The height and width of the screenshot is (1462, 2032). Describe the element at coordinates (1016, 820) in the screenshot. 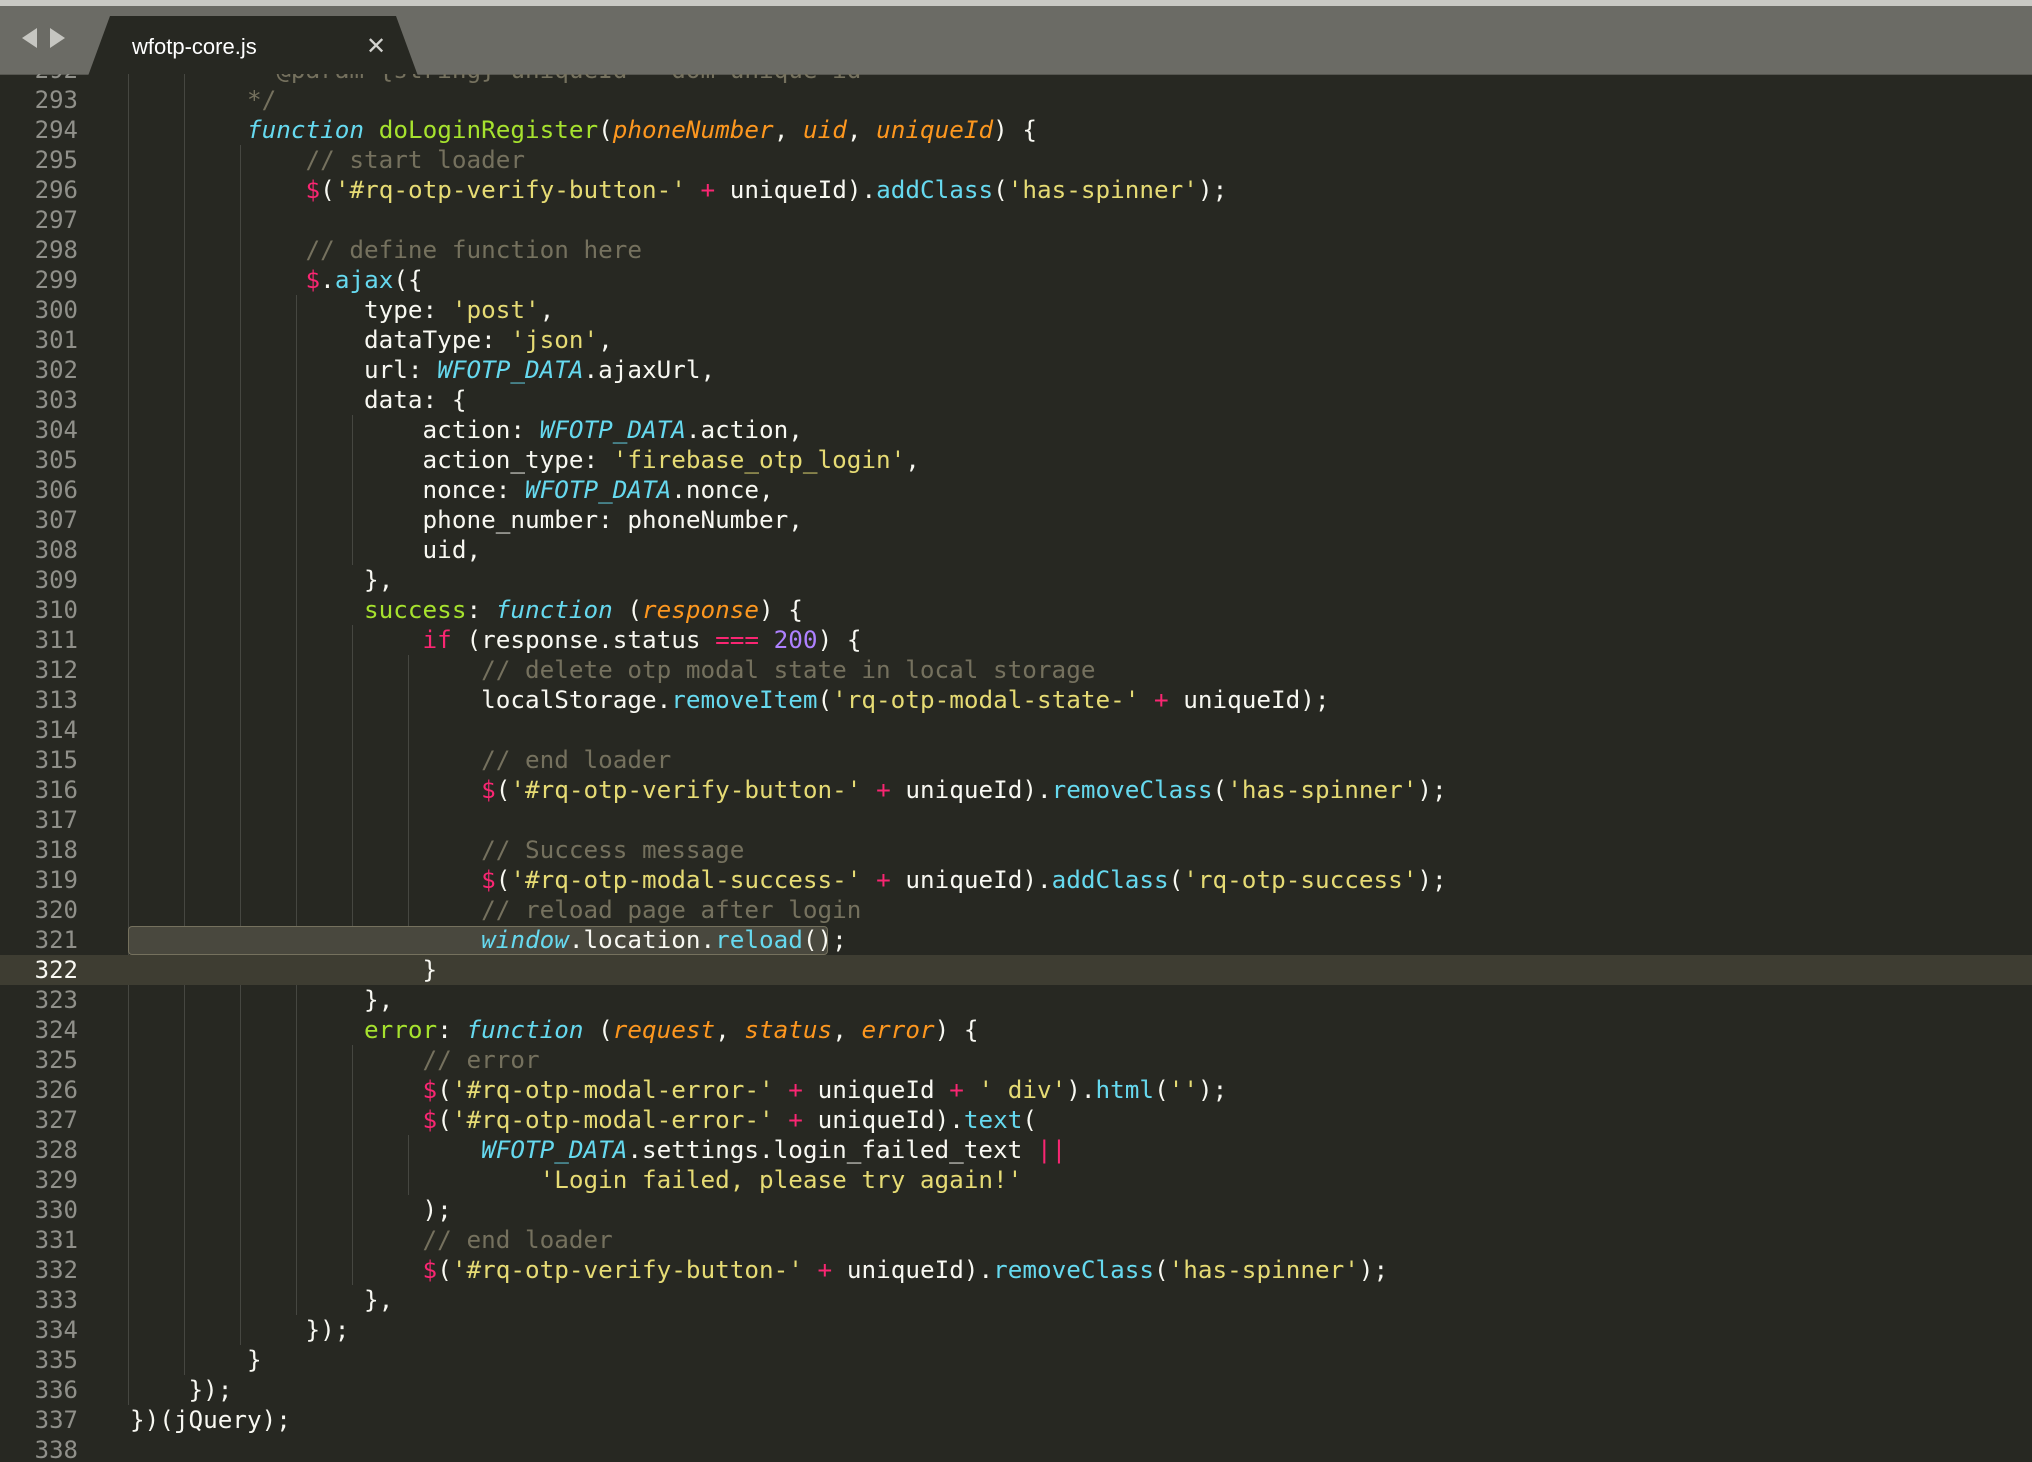

I see `code-line: 317` at that location.